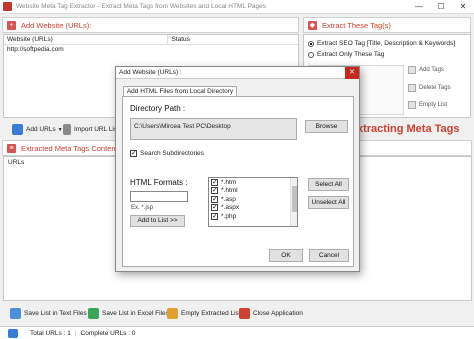  I want to click on import-url-label: Import URL Lis, so click(96, 129).